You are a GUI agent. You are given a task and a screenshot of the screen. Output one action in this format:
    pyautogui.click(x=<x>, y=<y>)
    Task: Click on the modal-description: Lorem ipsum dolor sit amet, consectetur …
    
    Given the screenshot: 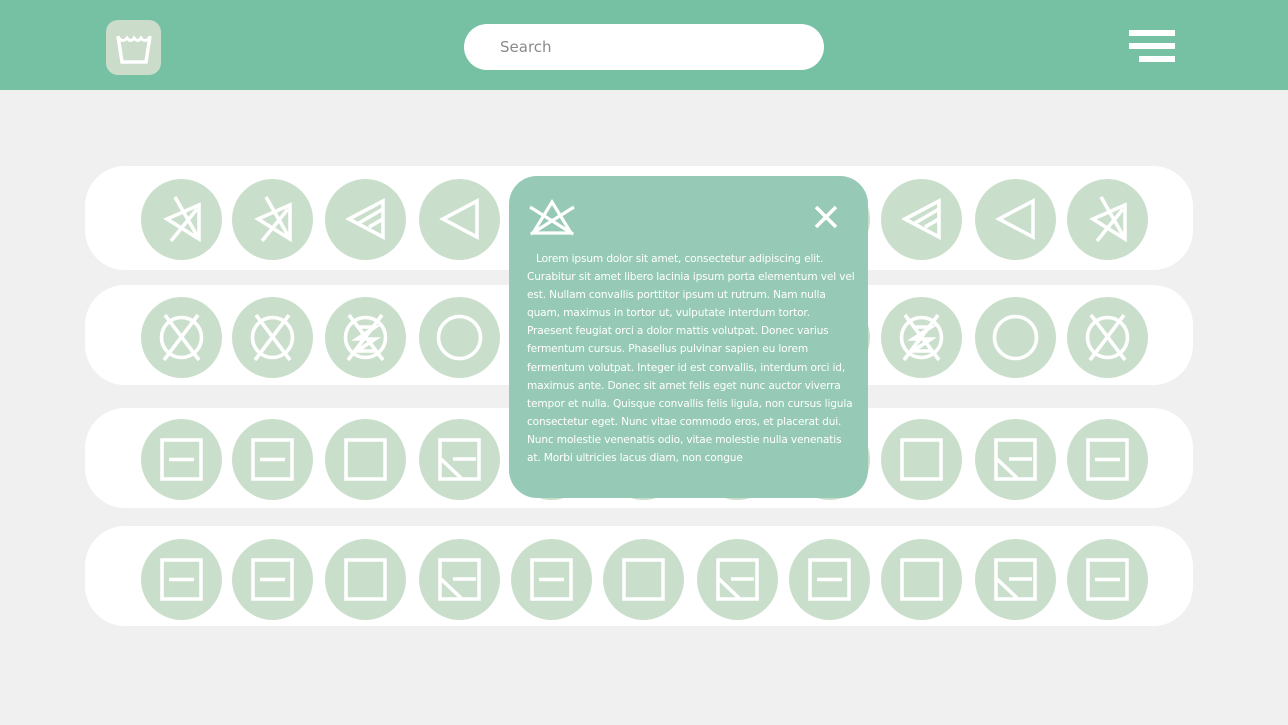 What is the action you would take?
    pyautogui.click(x=691, y=359)
    